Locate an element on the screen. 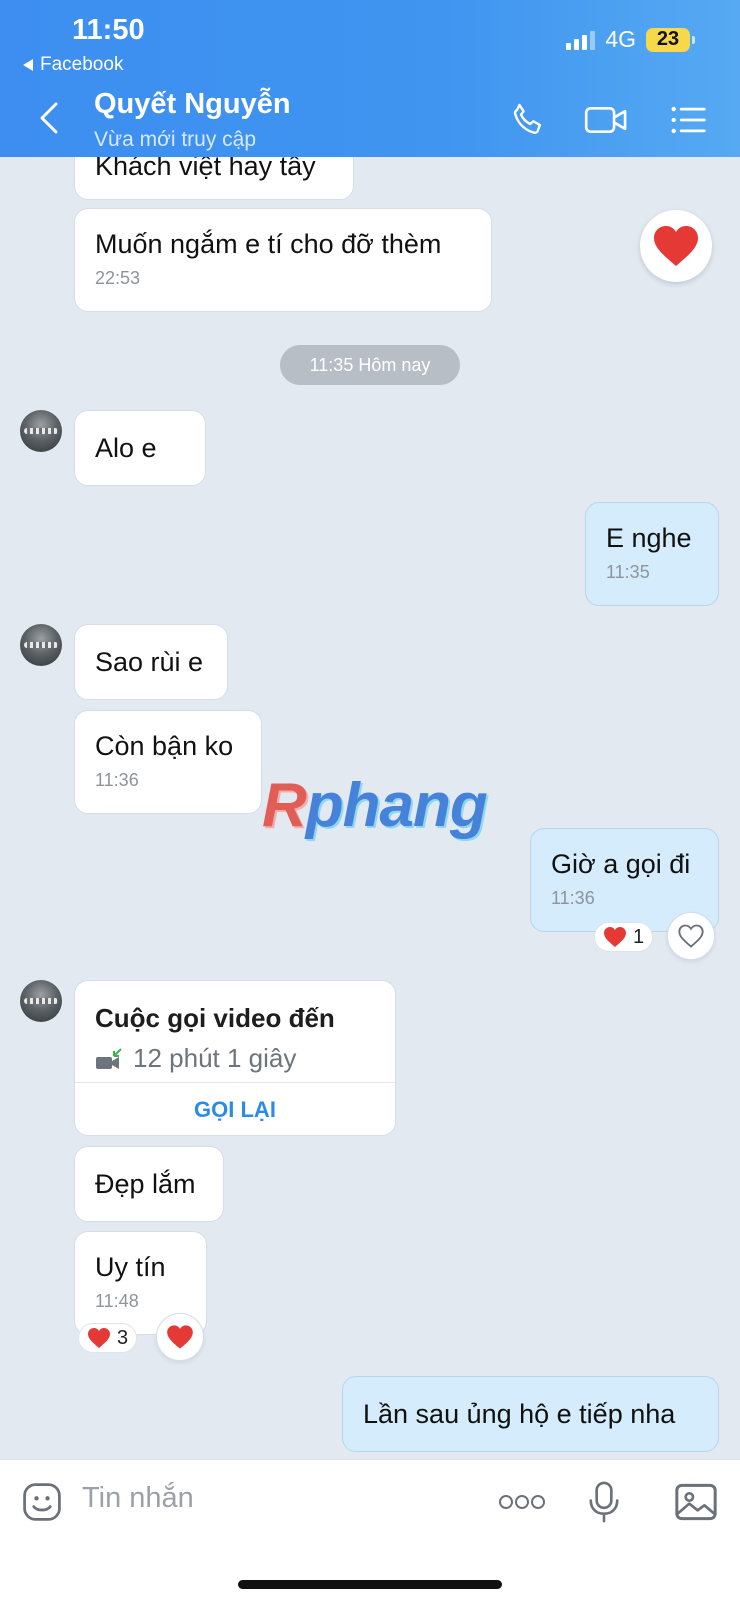 Image resolution: width=740 pixels, height=1600 pixels. network-type: 4G is located at coordinates (620, 39).